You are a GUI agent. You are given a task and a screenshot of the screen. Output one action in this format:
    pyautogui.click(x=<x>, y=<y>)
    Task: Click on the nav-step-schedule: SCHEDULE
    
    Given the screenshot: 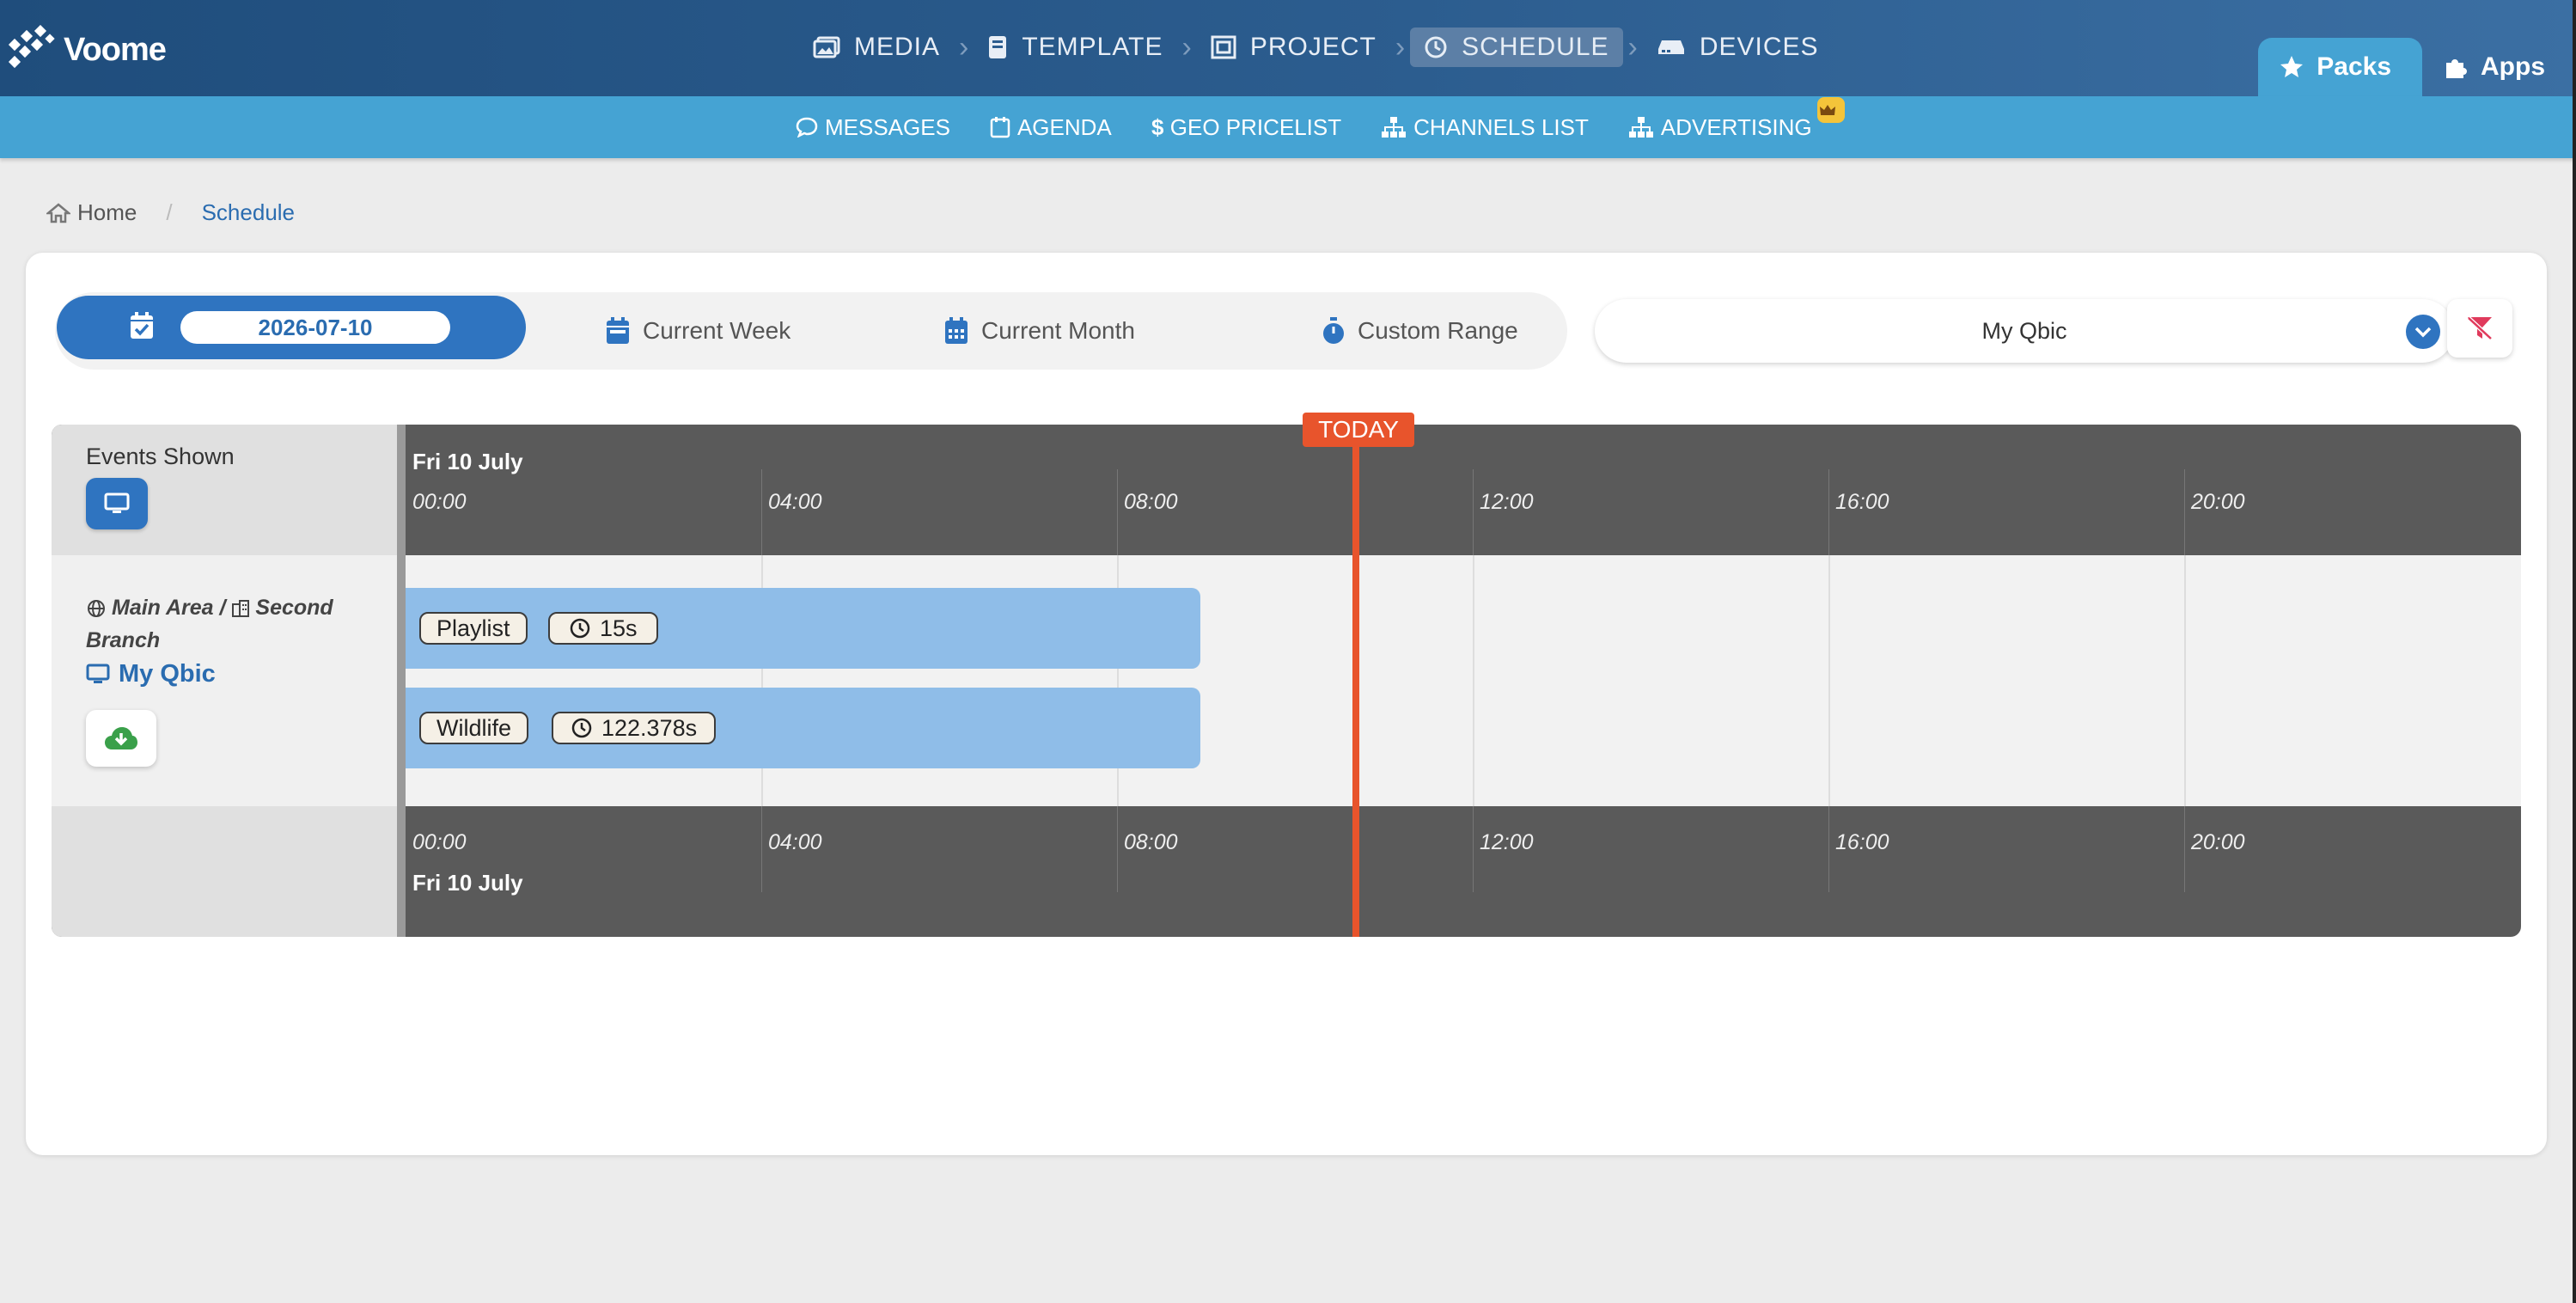 What is the action you would take?
    pyautogui.click(x=1516, y=47)
    